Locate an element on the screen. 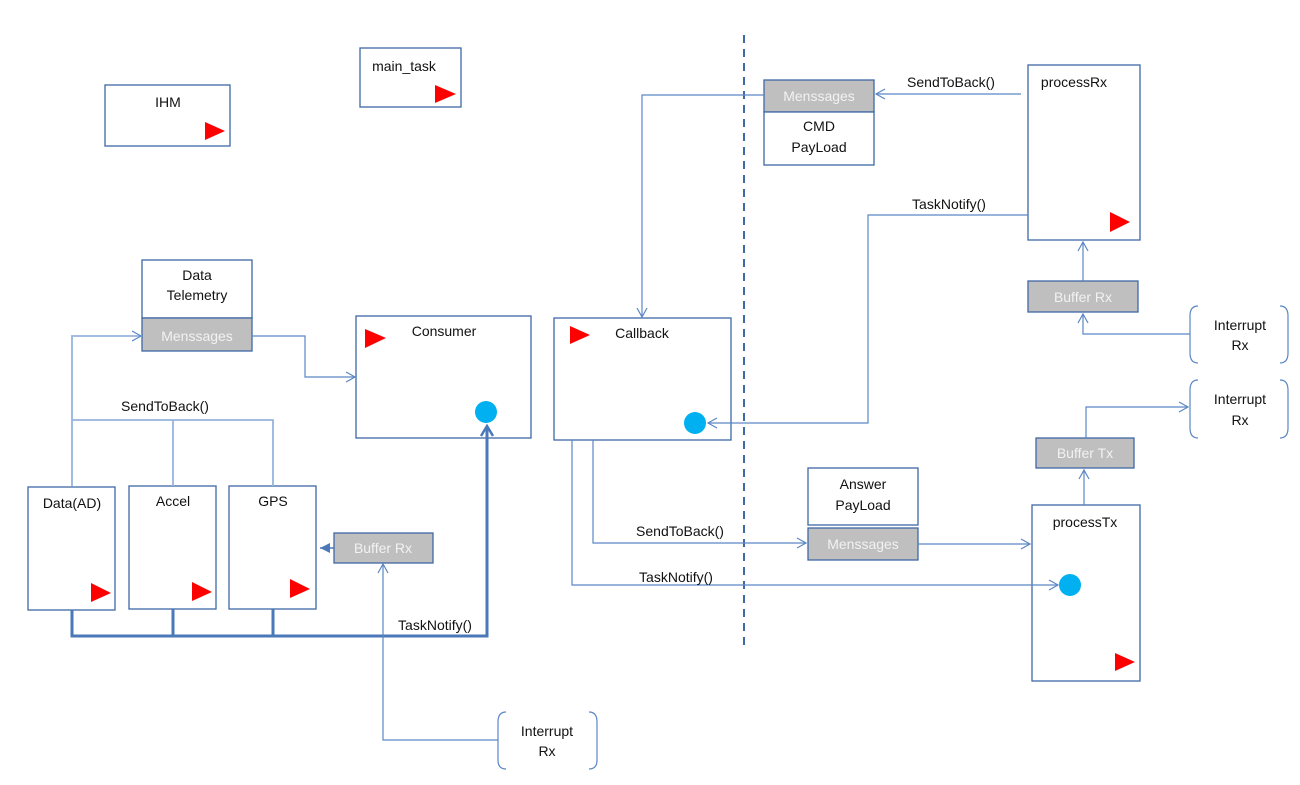 The width and height of the screenshot is (1300, 785). task-label: processTx is located at coordinates (1085, 522).